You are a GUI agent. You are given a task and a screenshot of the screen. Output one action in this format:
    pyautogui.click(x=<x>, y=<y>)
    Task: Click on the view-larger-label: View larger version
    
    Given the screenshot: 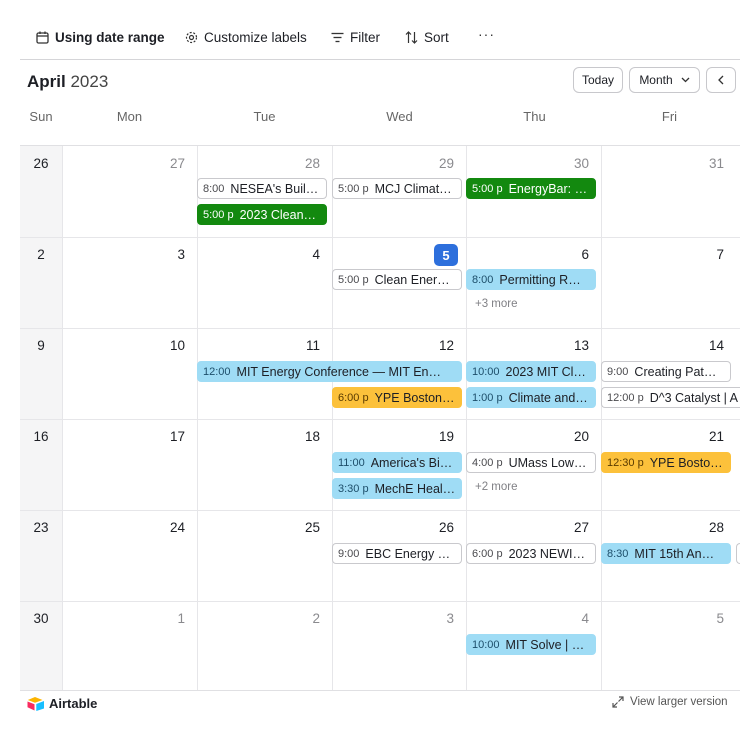 What is the action you would take?
    pyautogui.click(x=679, y=702)
    